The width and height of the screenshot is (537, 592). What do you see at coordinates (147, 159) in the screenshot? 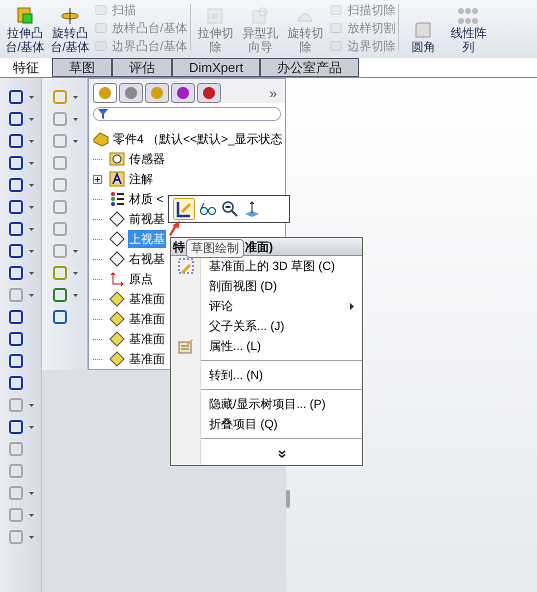
I see `tree-item: 传感器` at bounding box center [147, 159].